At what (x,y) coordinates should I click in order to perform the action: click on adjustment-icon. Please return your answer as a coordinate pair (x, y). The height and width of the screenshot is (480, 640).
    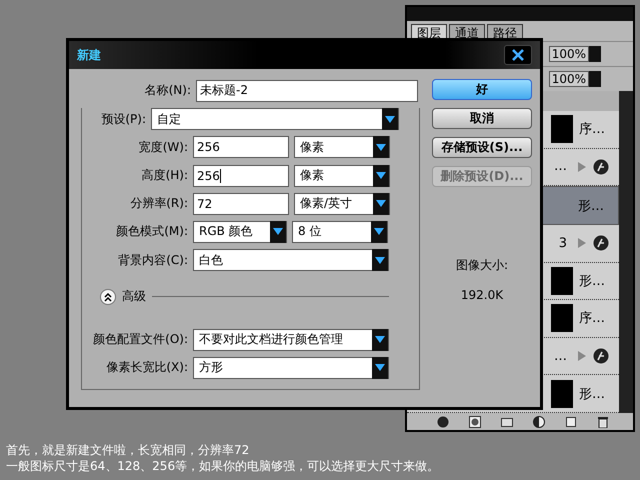
    Looking at the image, I should click on (539, 422).